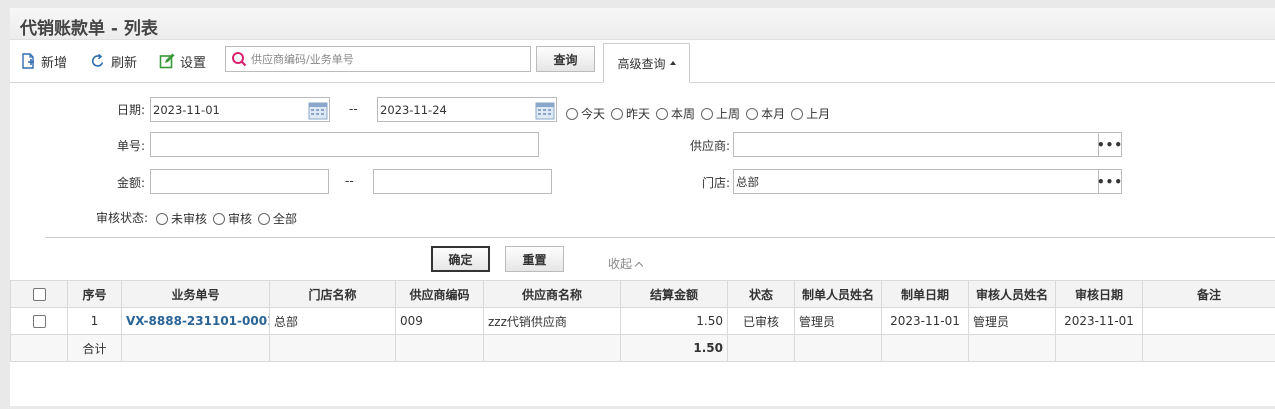  Describe the element at coordinates (761, 294) in the screenshot. I see `column-header: 状态` at that location.